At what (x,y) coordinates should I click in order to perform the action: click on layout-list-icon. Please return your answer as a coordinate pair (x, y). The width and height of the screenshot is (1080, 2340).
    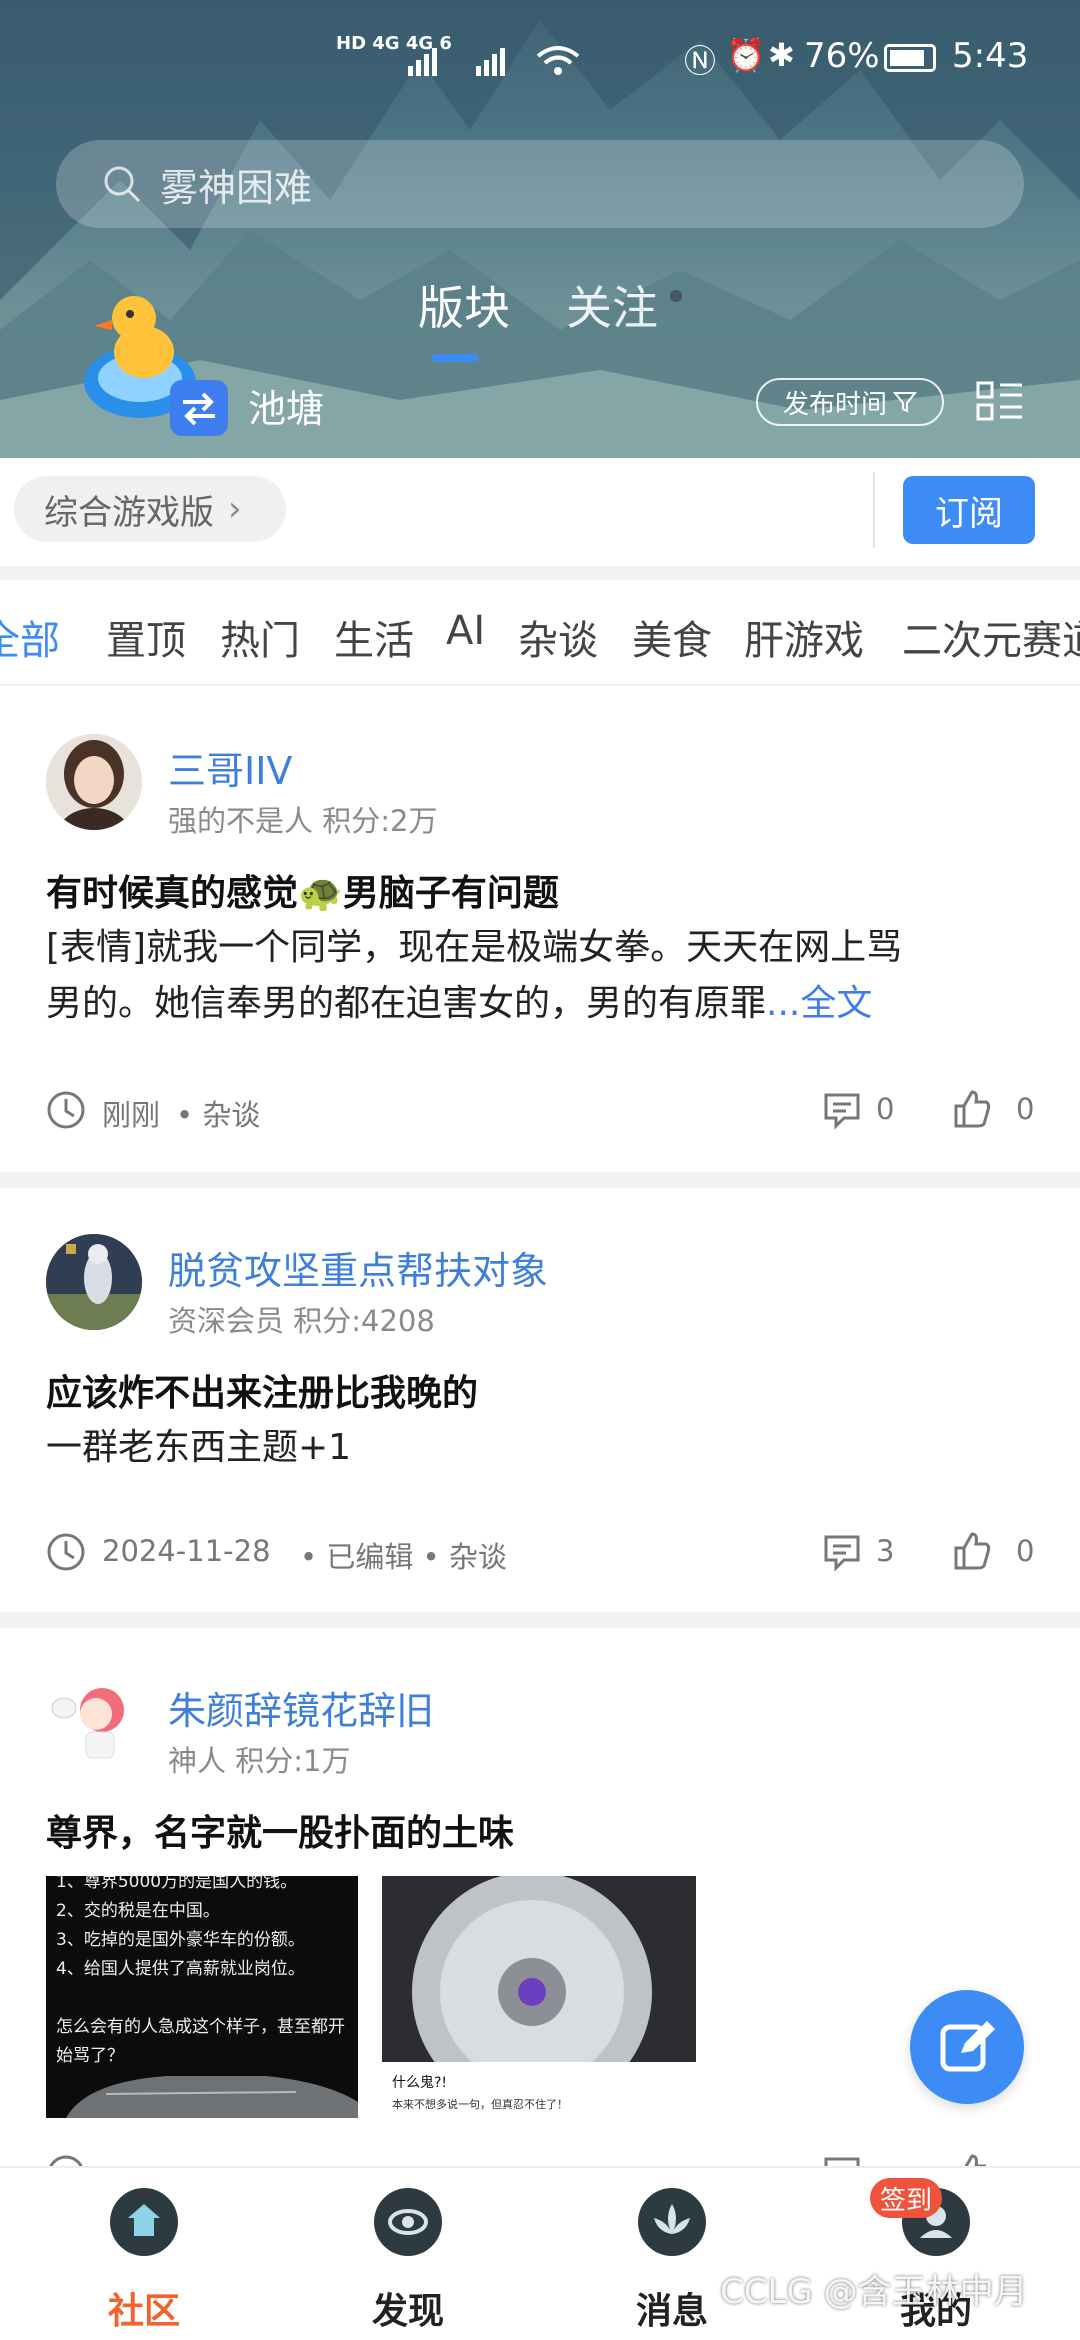
    Looking at the image, I should click on (1000, 402).